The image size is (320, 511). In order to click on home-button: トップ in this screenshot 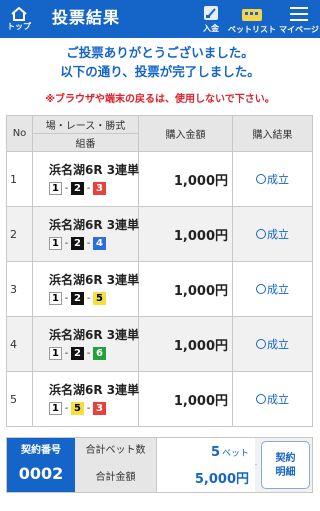, I will do `click(19, 19)`.